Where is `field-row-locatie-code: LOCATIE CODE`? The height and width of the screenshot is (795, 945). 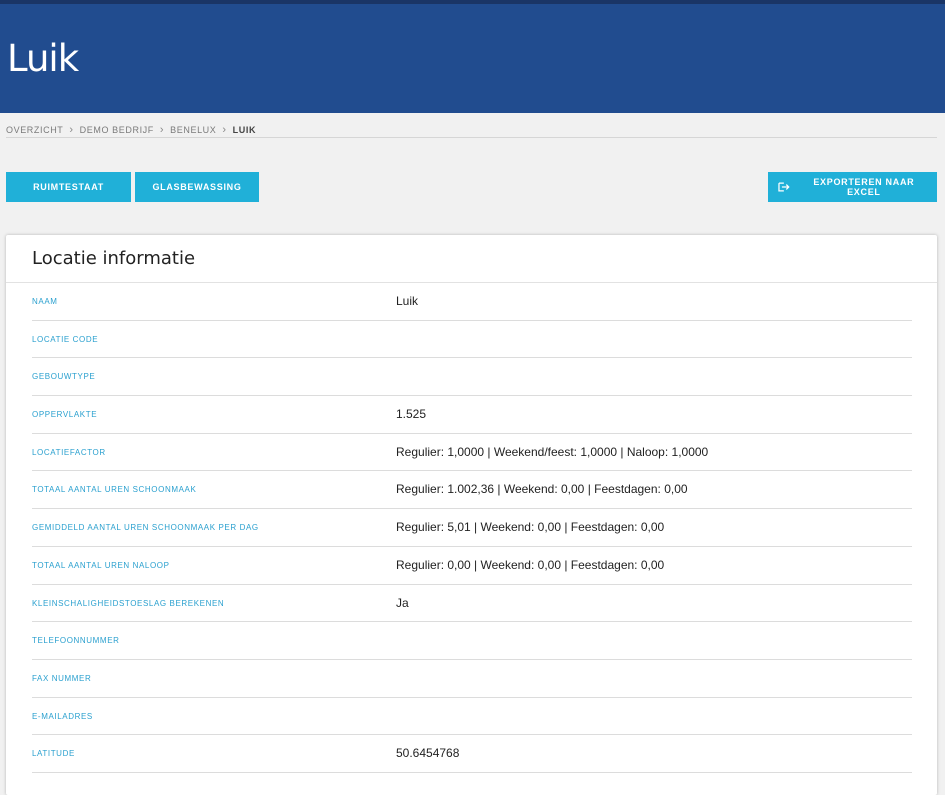
field-row-locatie-code: LOCATIE CODE is located at coordinates (472, 340).